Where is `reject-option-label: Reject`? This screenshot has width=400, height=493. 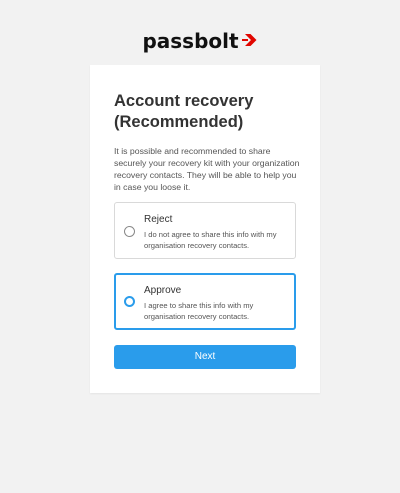 reject-option-label: Reject is located at coordinates (158, 219).